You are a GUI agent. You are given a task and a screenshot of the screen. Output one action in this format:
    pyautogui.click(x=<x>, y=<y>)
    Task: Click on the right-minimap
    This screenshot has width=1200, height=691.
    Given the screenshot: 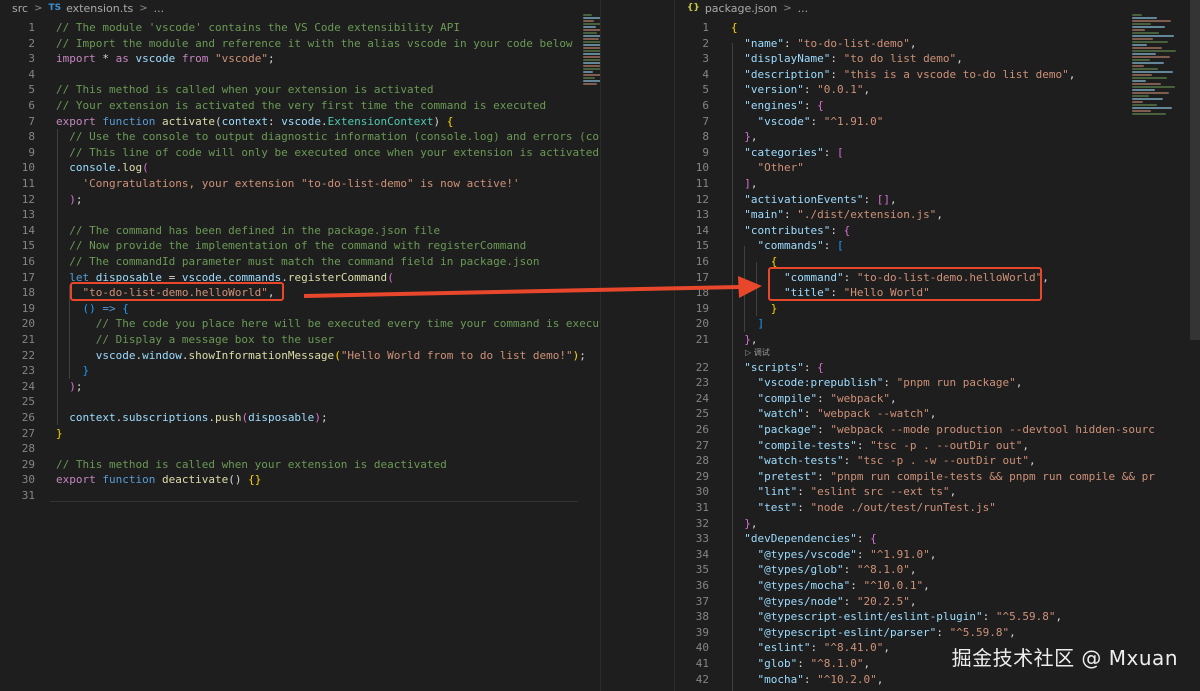 What is the action you would take?
    pyautogui.click(x=1157, y=65)
    